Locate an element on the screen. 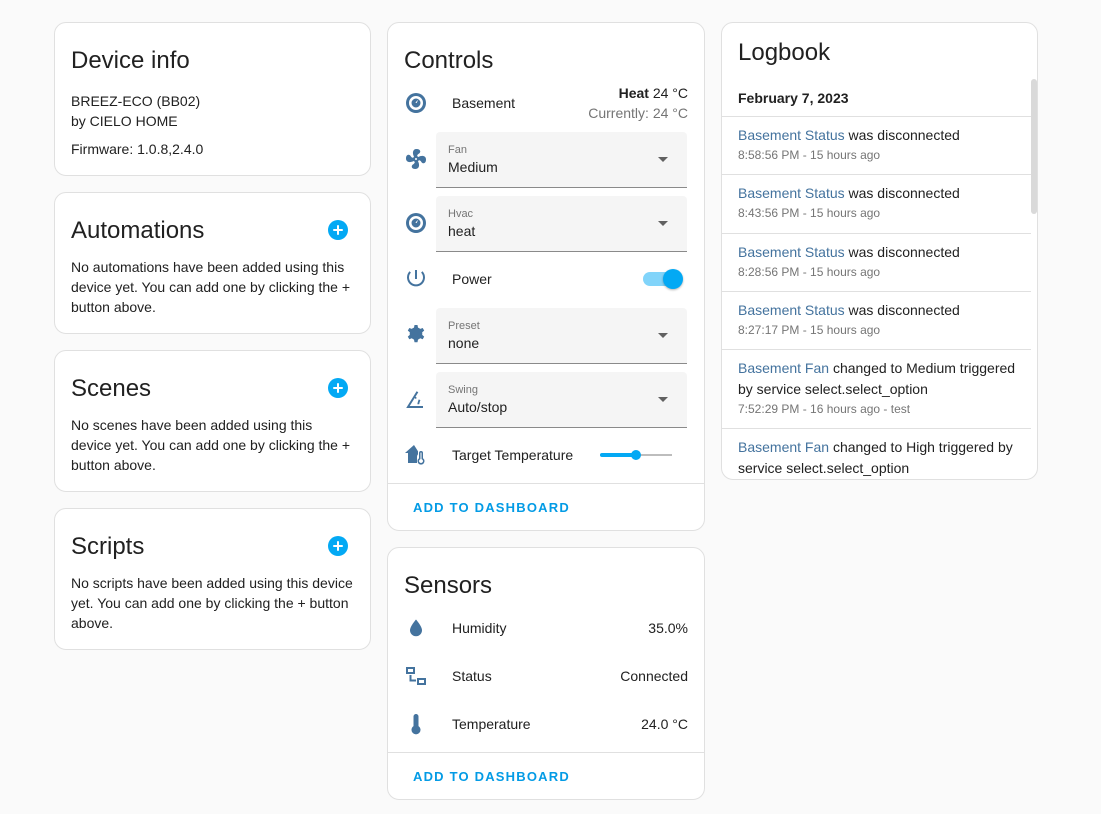 The image size is (1101, 814). gear-icon is located at coordinates (416, 335).